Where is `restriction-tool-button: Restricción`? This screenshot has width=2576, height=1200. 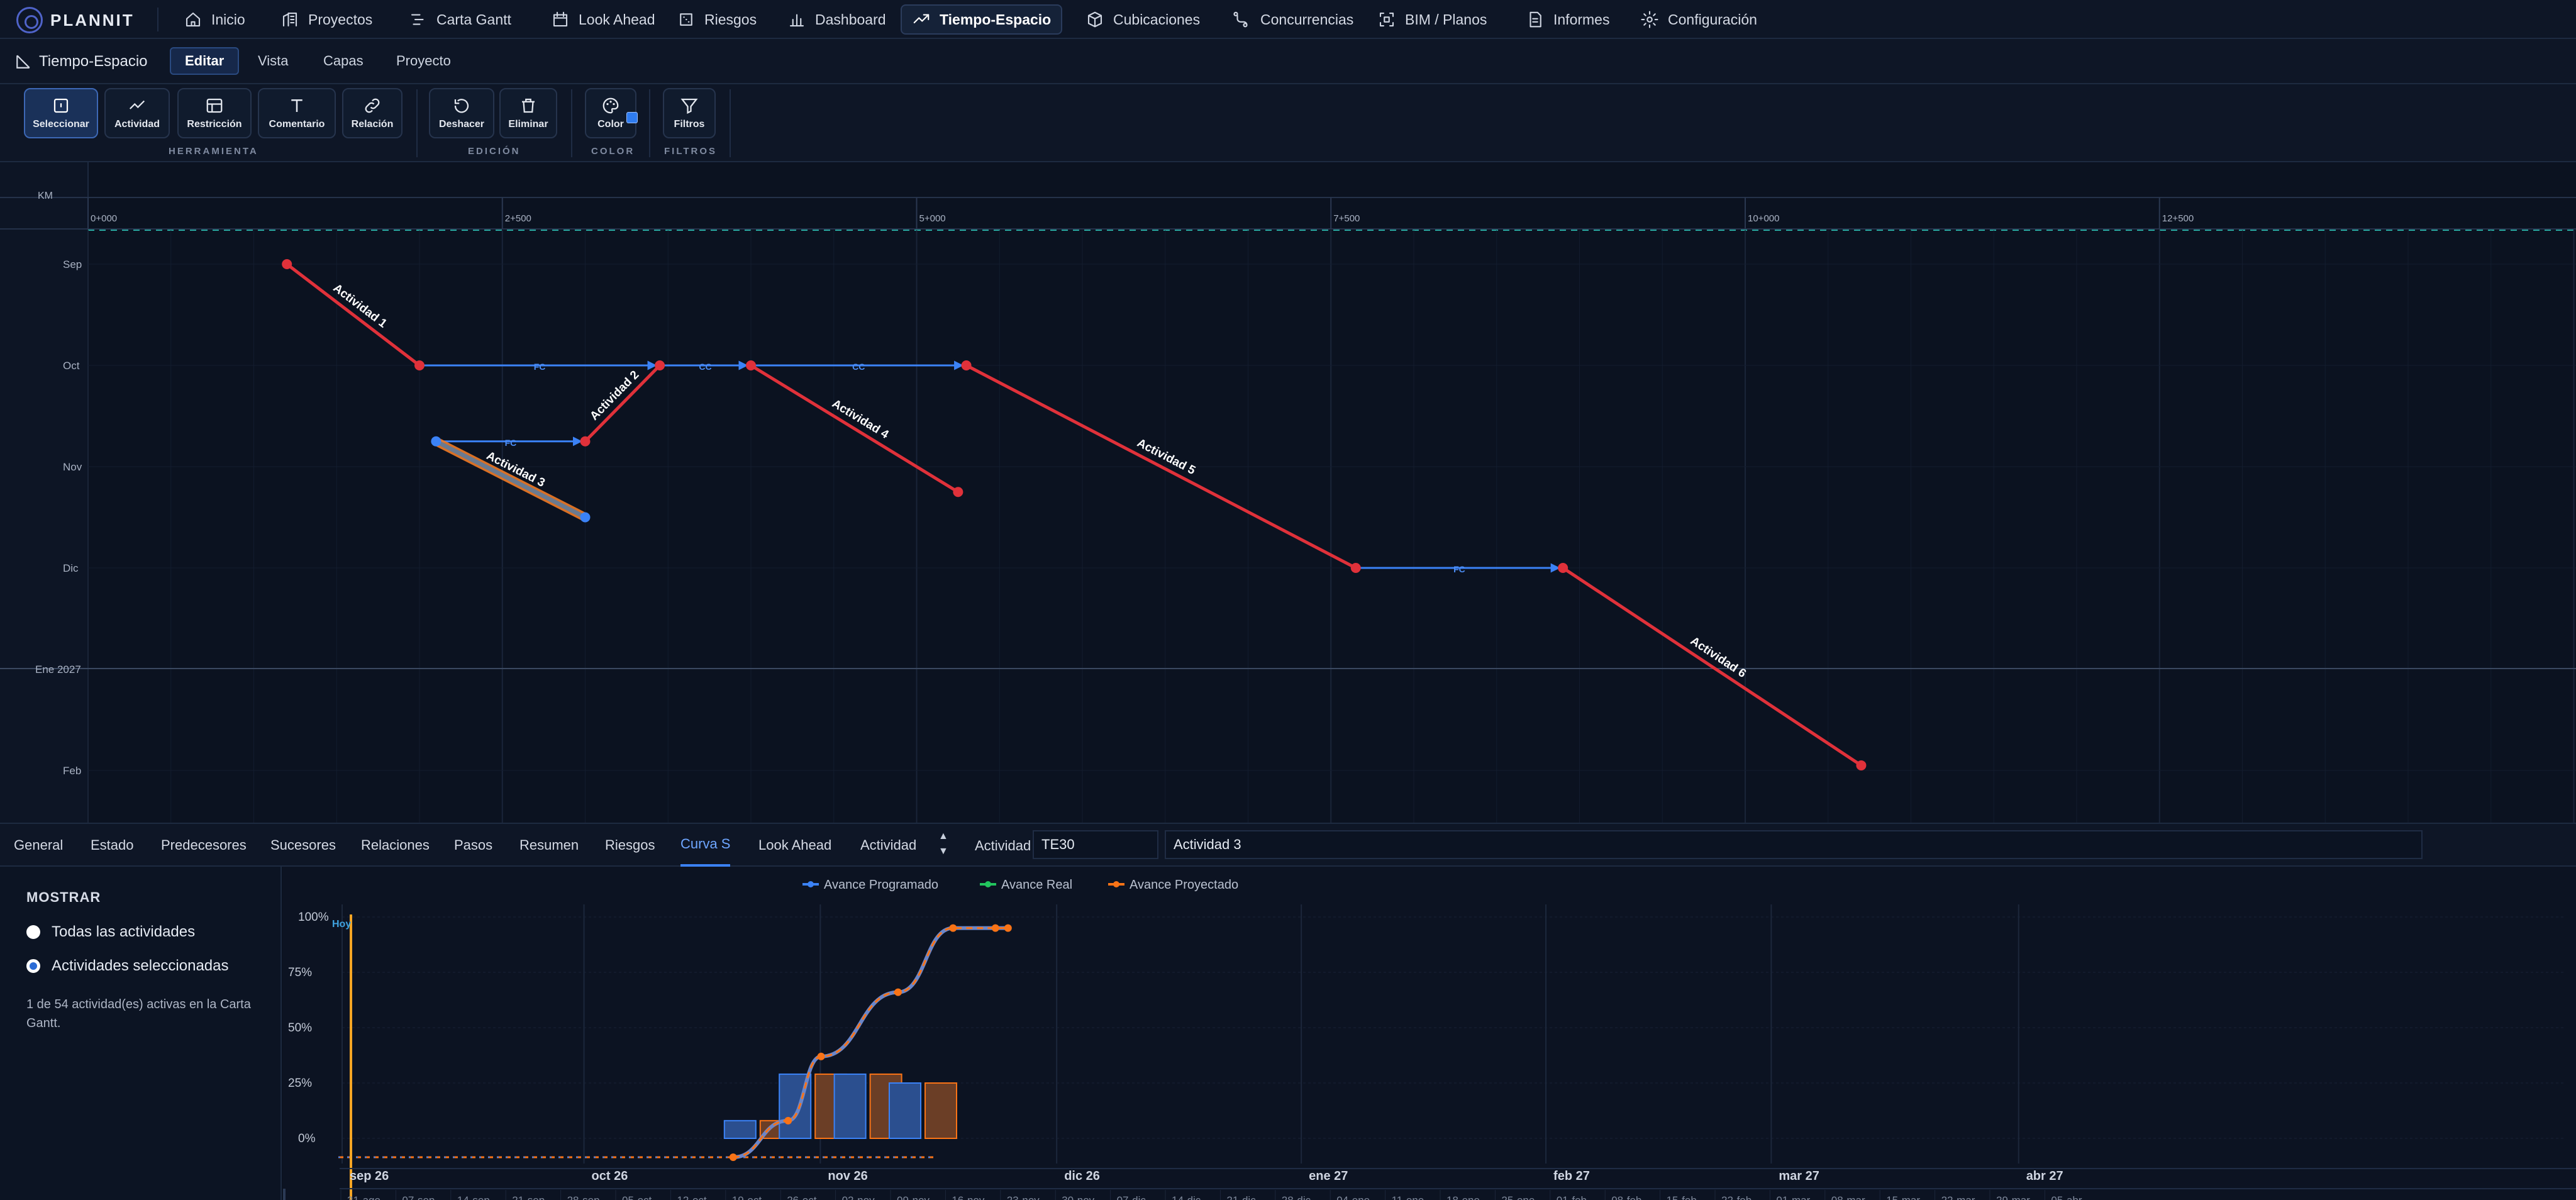 restriction-tool-button: Restricción is located at coordinates (214, 113).